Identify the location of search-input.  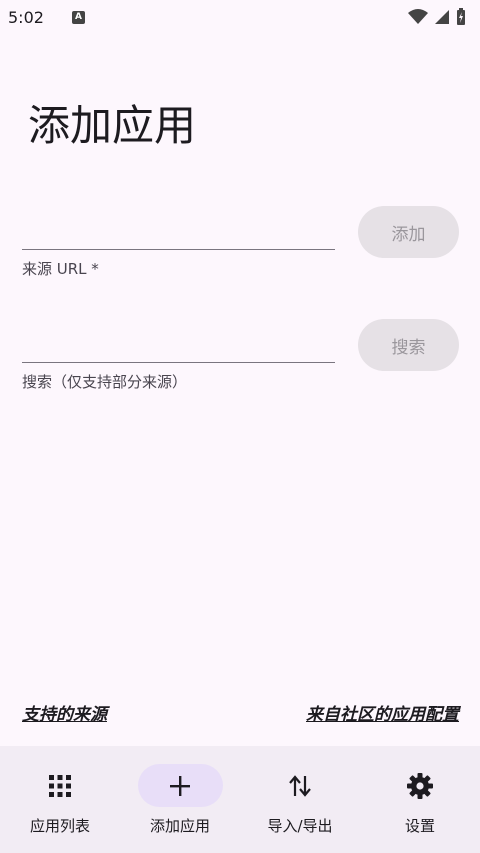
(178, 341).